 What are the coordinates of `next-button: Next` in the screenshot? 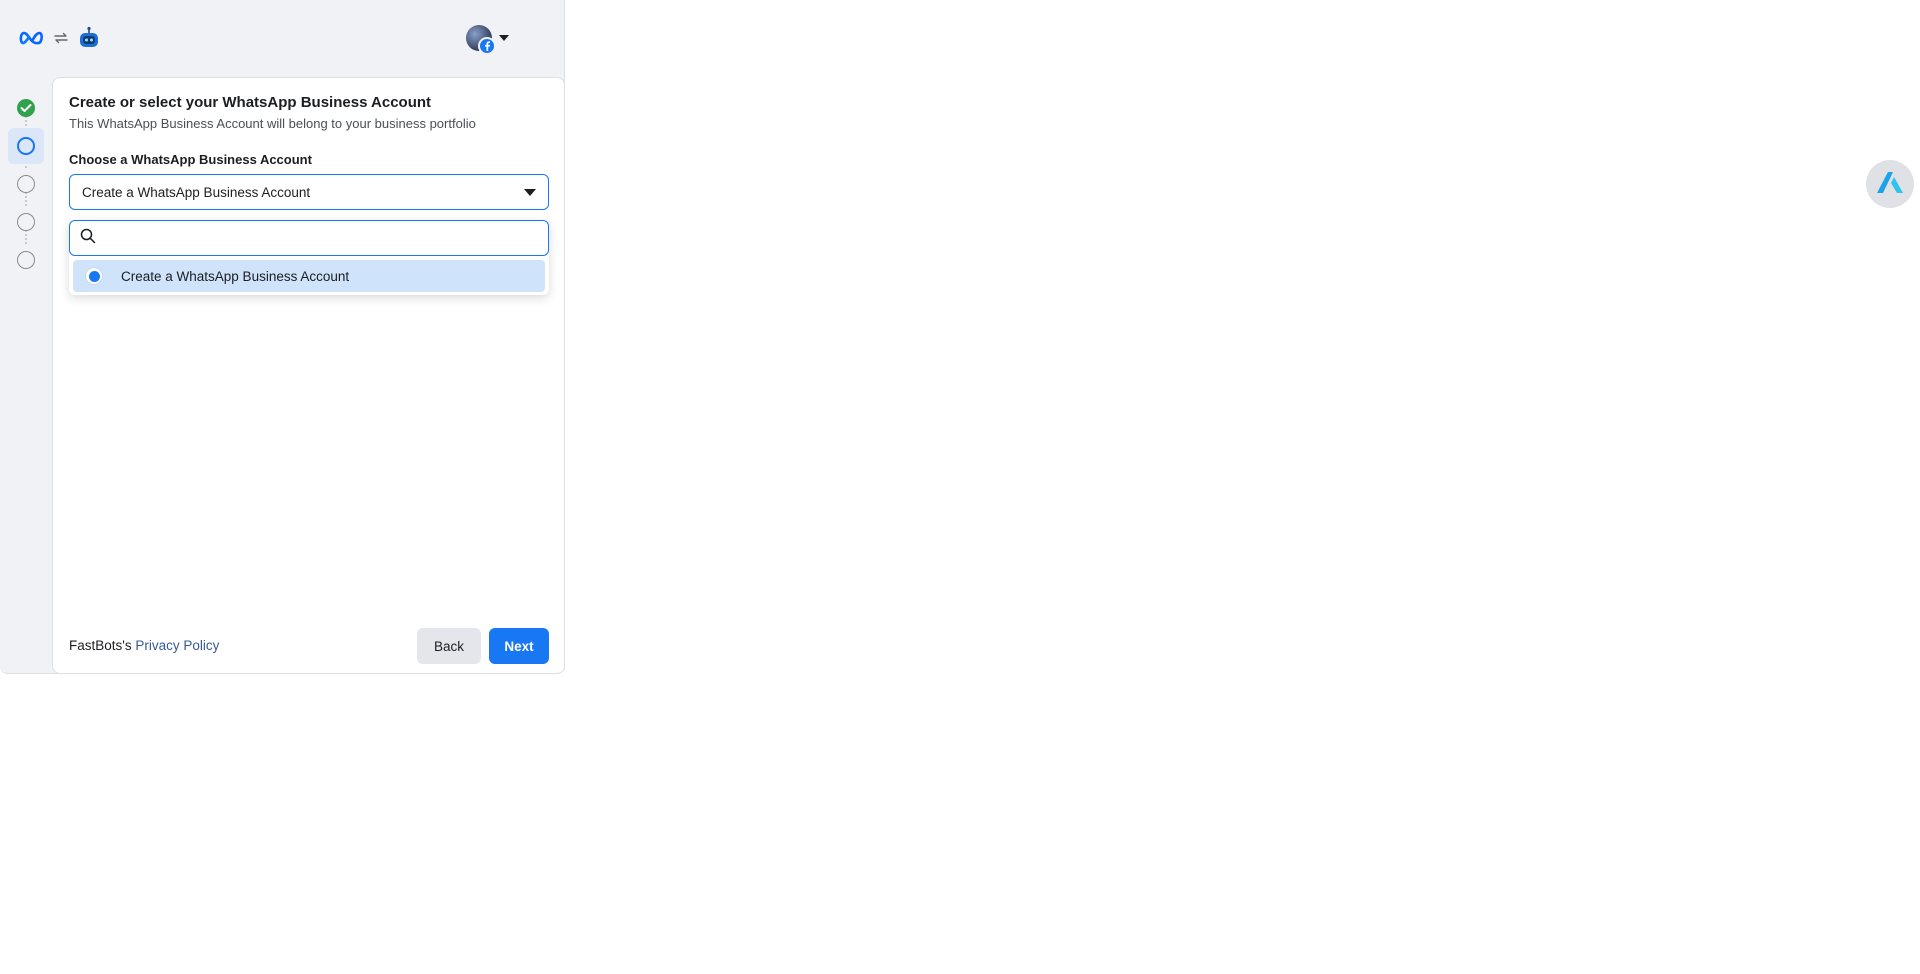 It's located at (519, 646).